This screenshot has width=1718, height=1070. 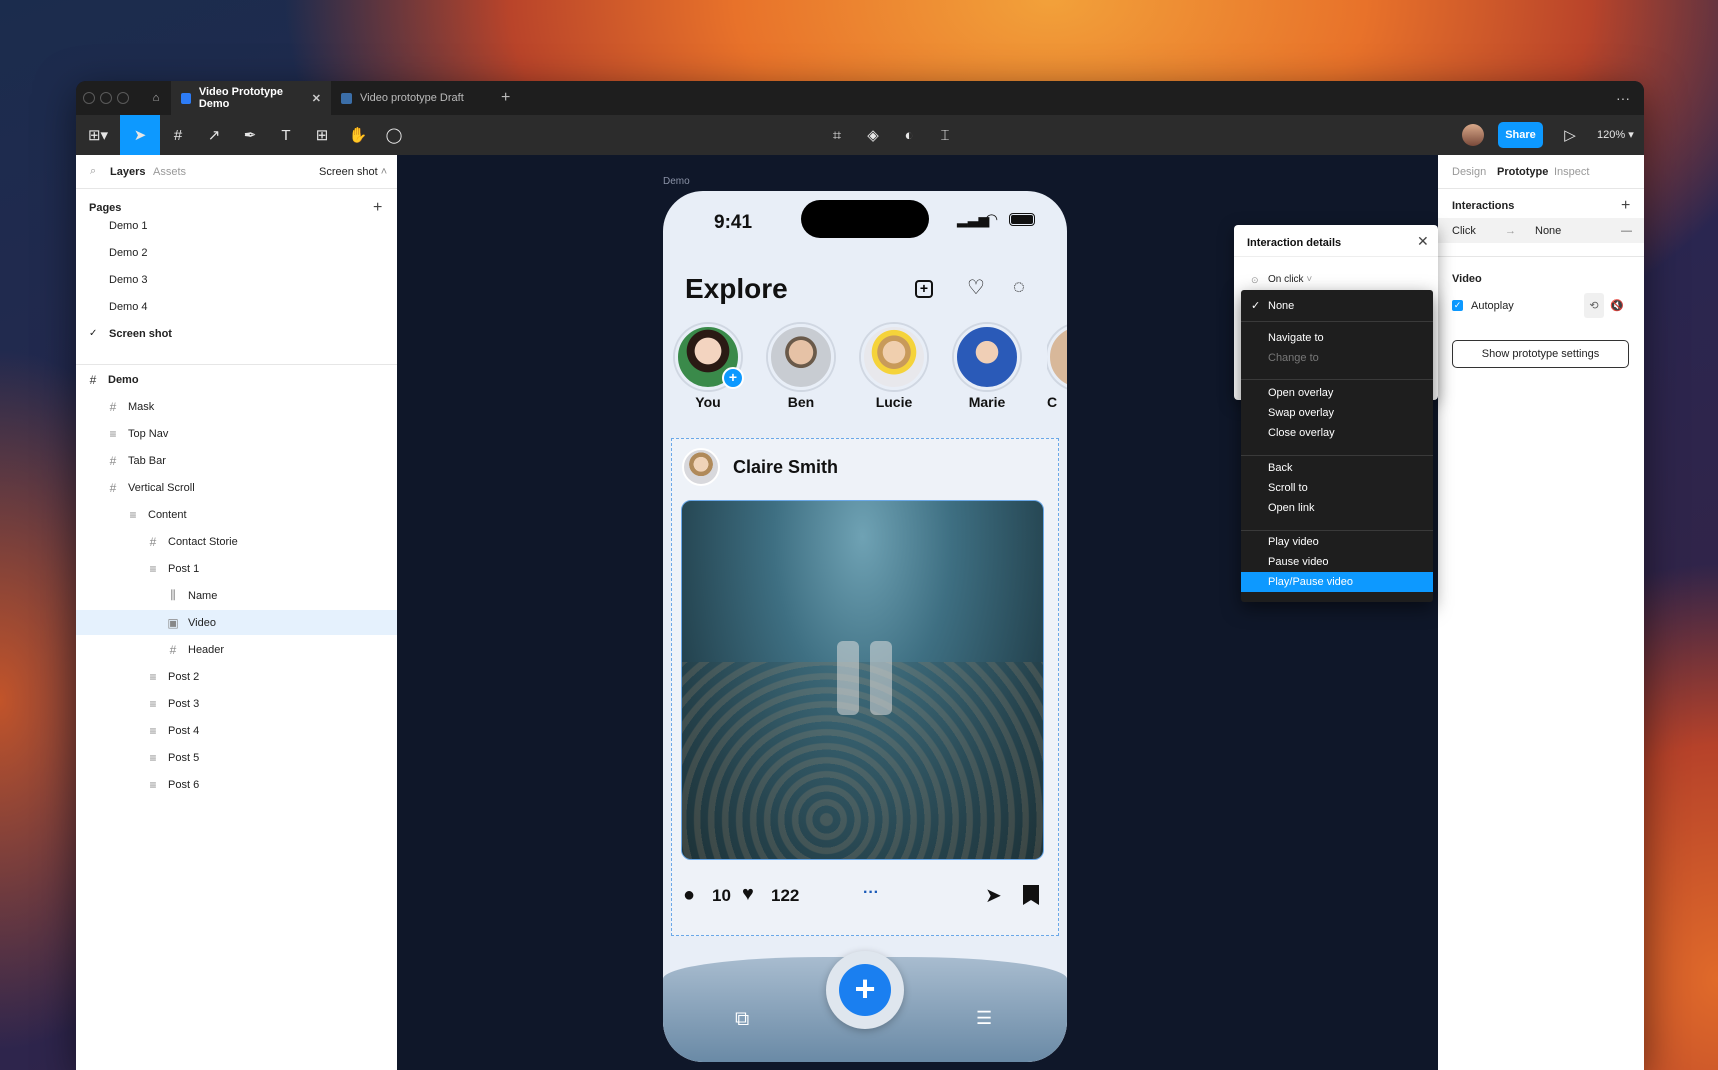 I want to click on layer-row: ⫼ Name, so click(x=236, y=595).